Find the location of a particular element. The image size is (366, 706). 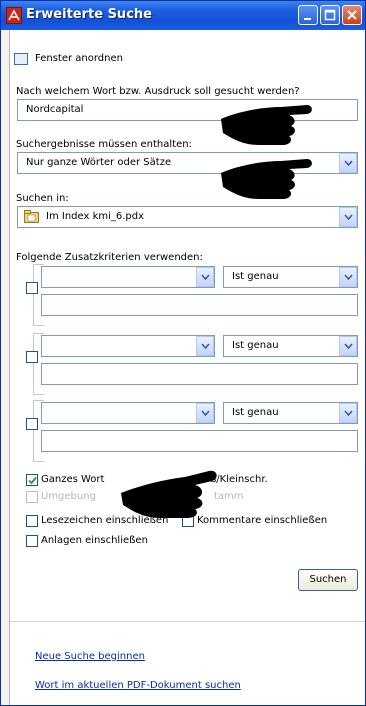

results-must-contain-value: Nur ganze Wörter oder Sätze is located at coordinates (99, 162).